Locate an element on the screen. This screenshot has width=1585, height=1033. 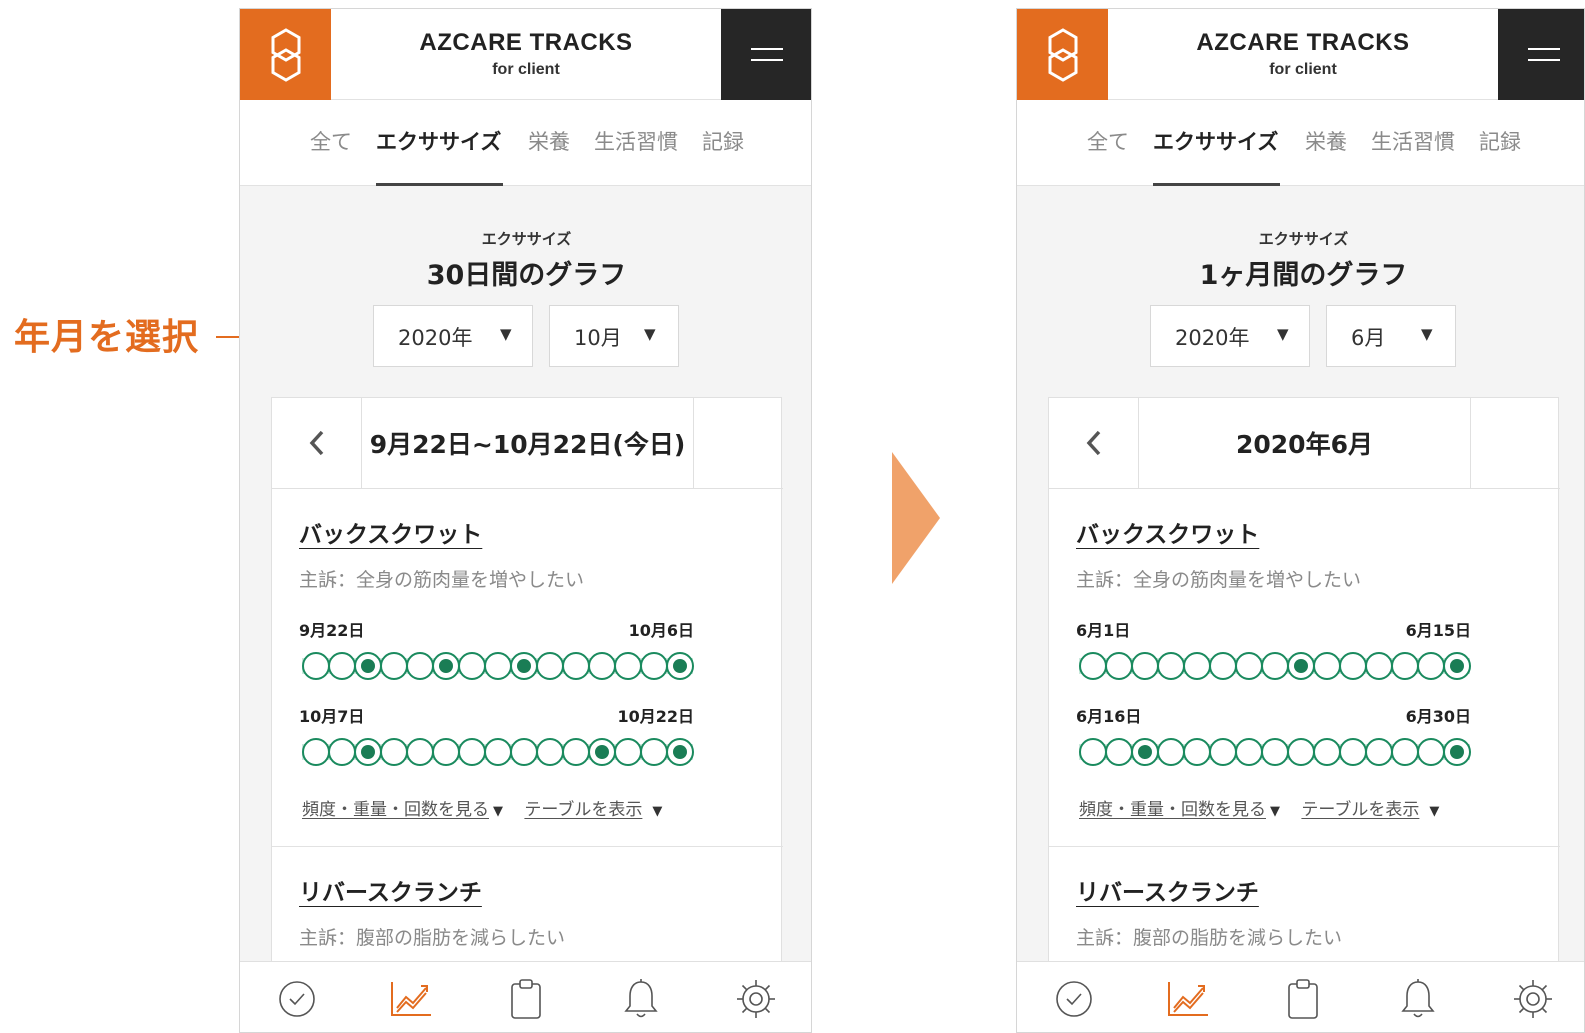
month-select-value: 10月 is located at coordinates (598, 338).